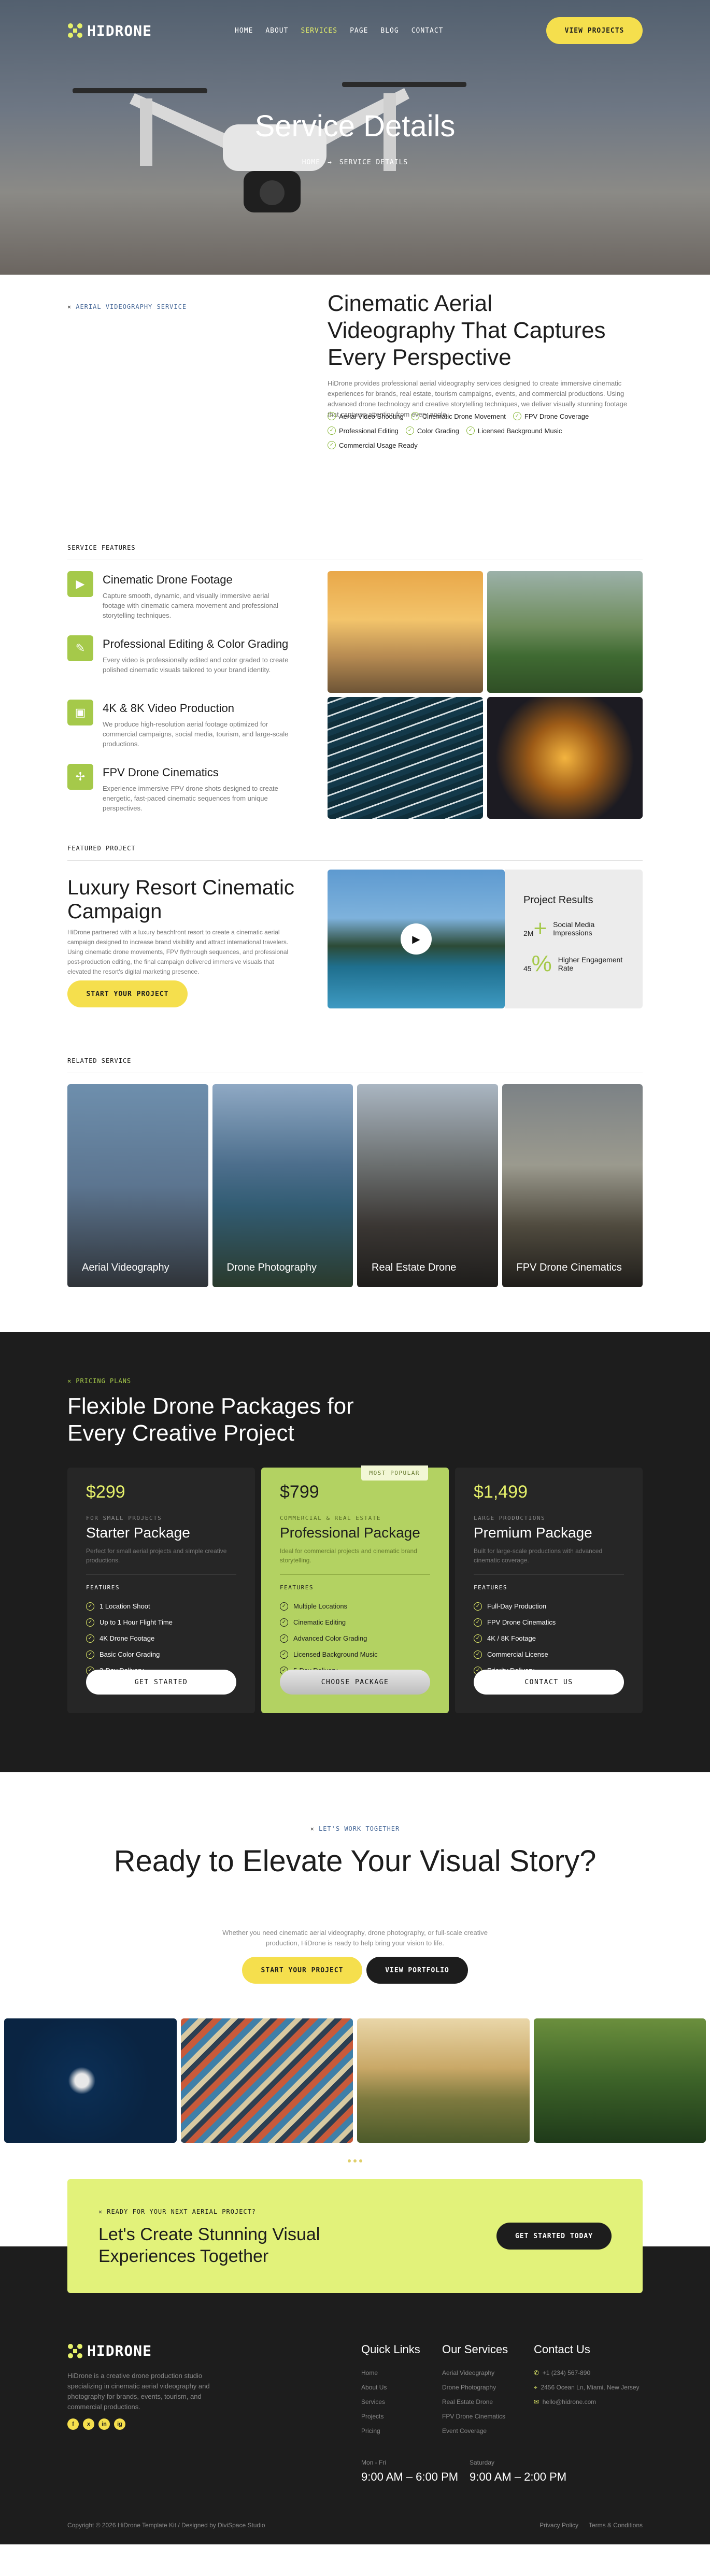 The image size is (710, 2576). I want to click on privacy-policy-link: Privacy Policy, so click(559, 2525).